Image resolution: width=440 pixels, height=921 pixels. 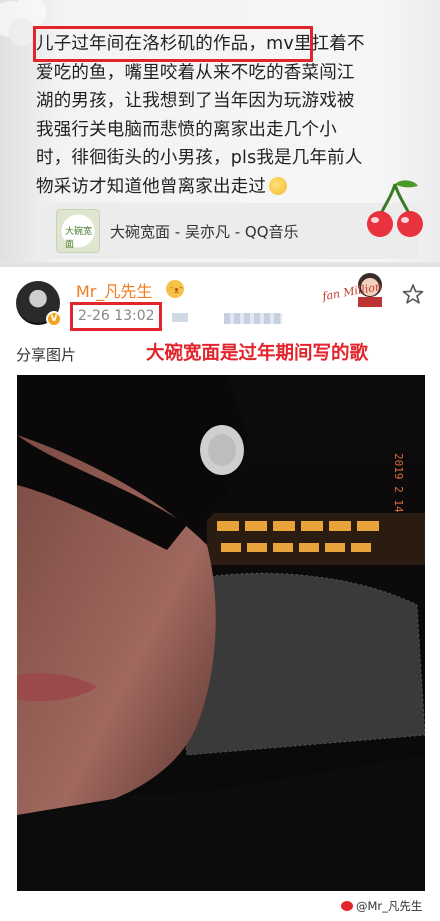 I want to click on post-text-line: 物采访才知道他曾离家出走过, so click(x=151, y=186).